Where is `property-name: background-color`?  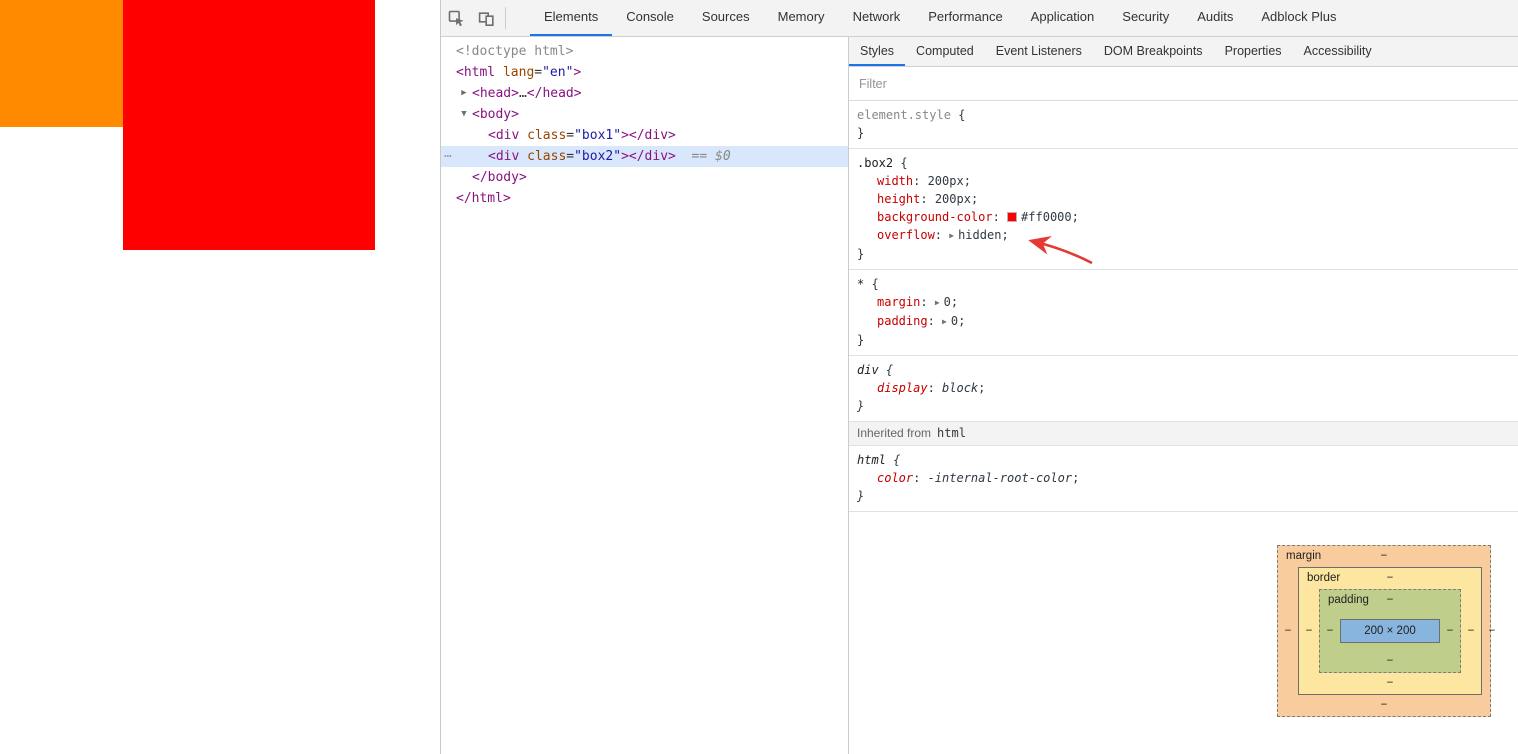
property-name: background-color is located at coordinates (935, 217).